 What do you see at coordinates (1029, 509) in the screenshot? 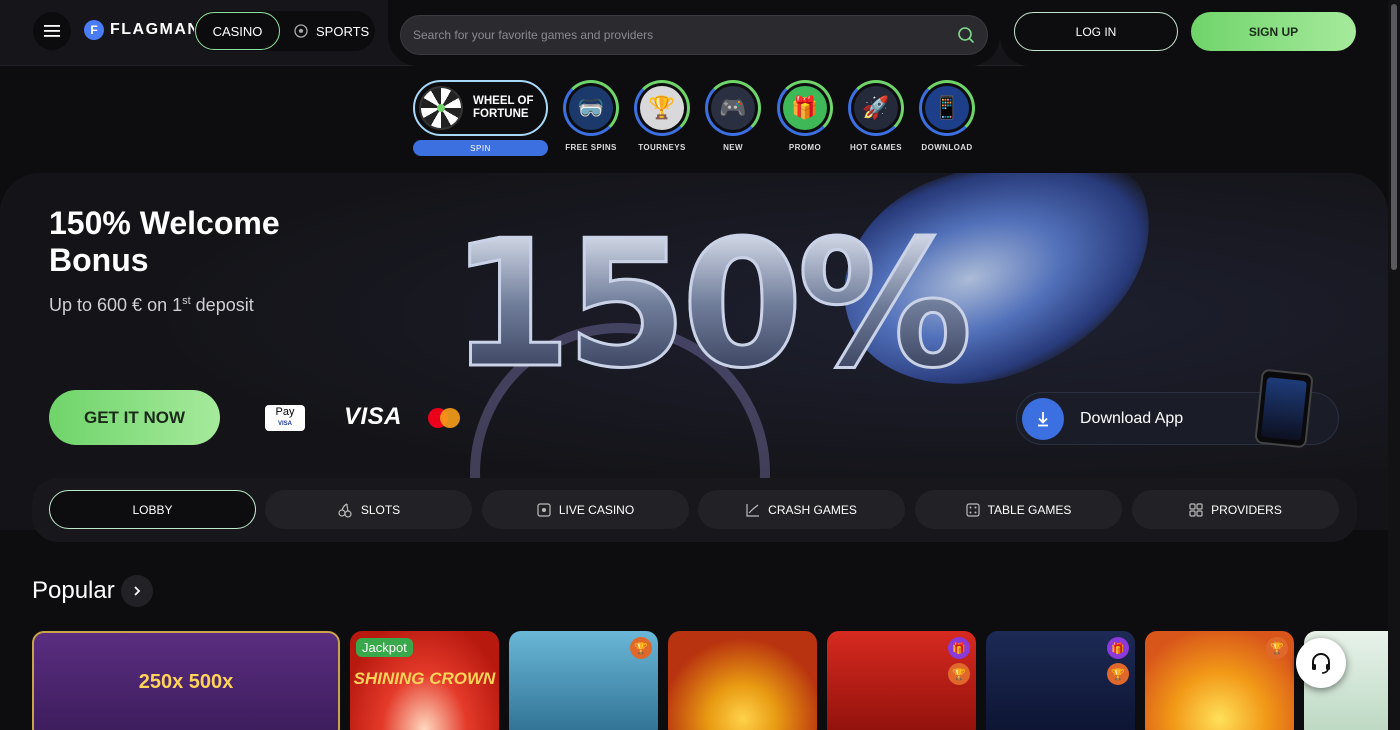
I see `tab-label: TABLE GAMES` at bounding box center [1029, 509].